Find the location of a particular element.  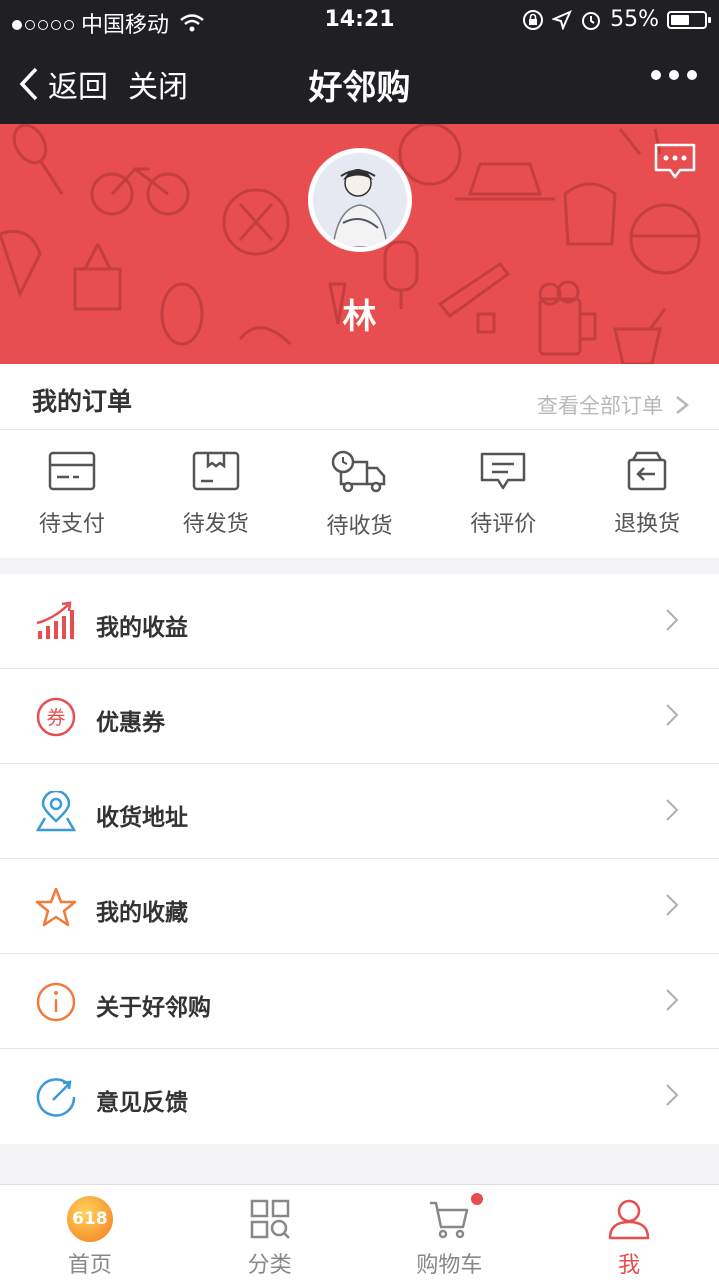

tab-category: 分类 is located at coordinates (270, 1232).